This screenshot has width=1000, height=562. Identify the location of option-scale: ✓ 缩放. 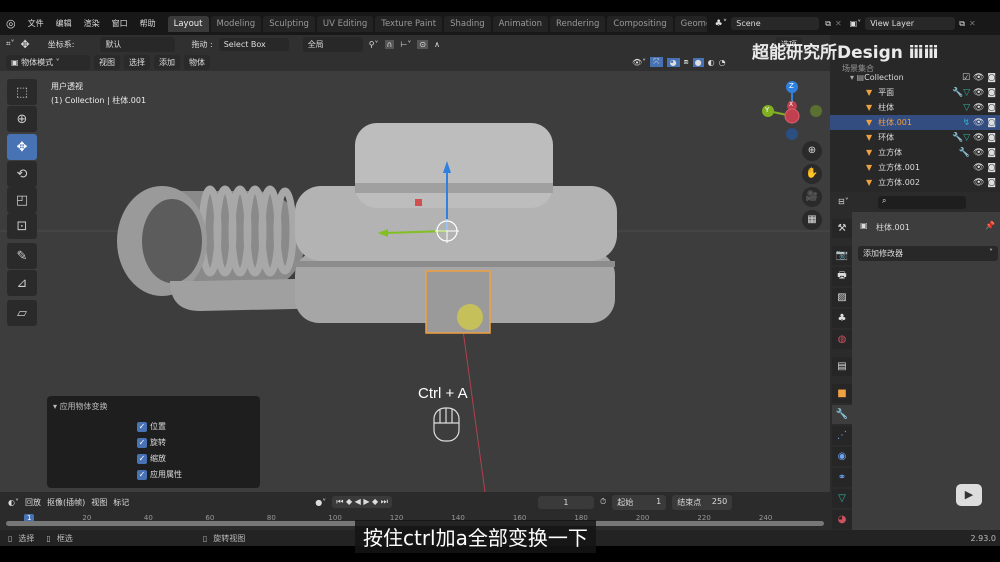
(151, 458).